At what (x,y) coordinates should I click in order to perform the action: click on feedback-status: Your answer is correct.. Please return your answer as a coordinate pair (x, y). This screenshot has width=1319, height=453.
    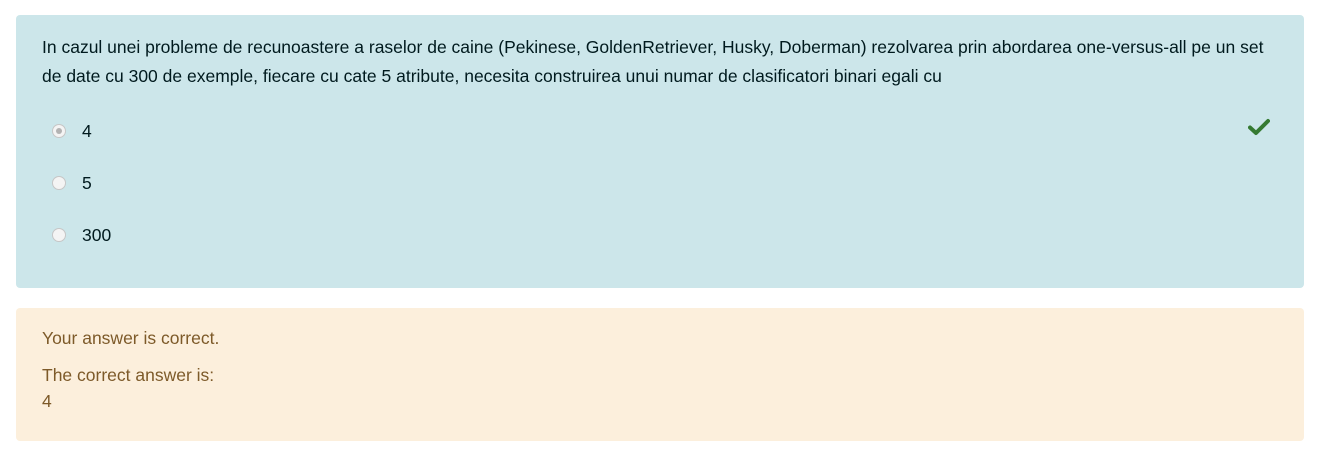
    Looking at the image, I should click on (131, 338).